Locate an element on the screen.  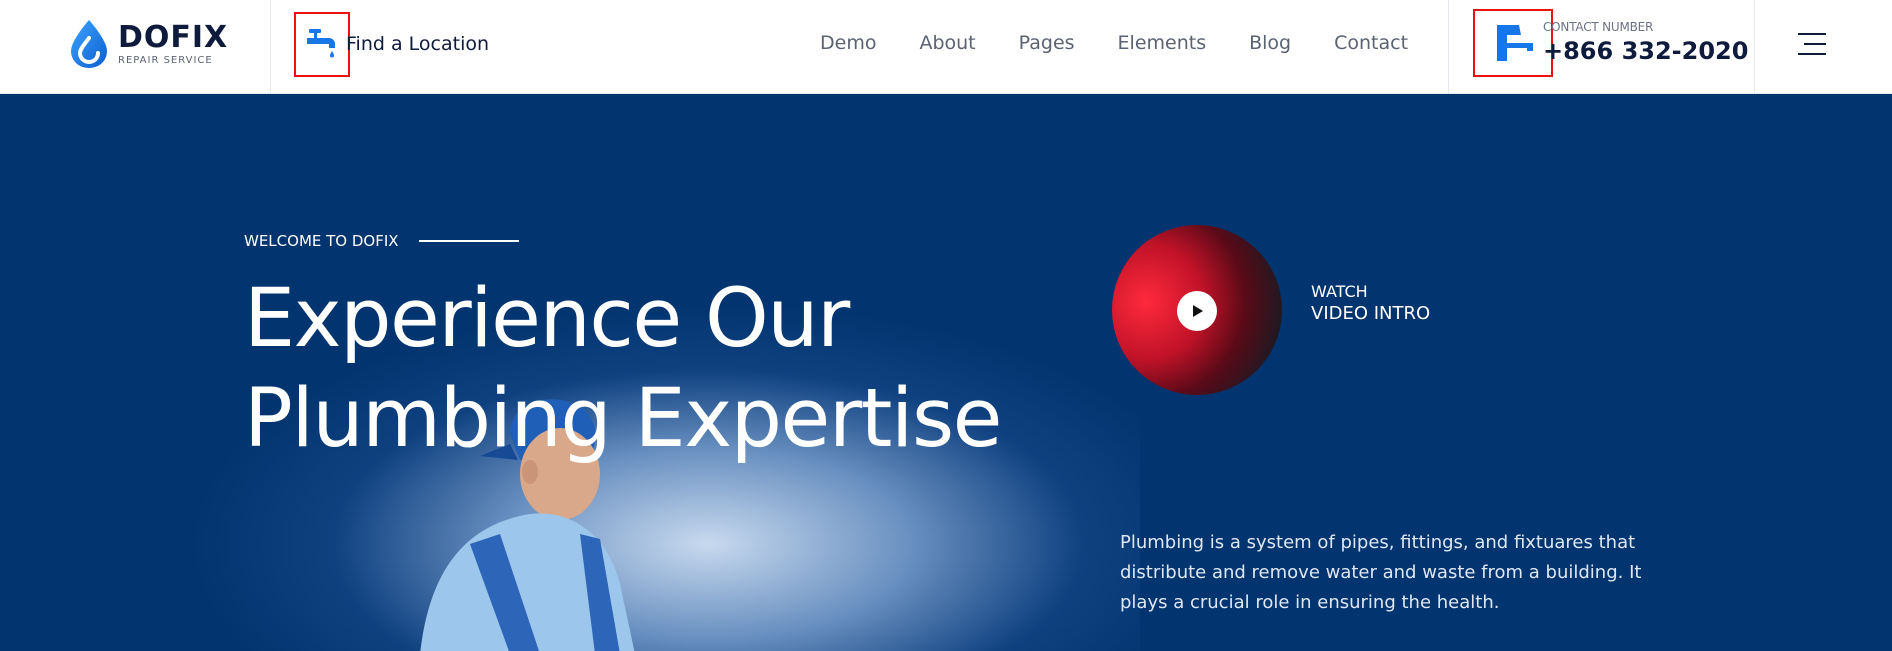
main-nav: Demo About Pages Elements Blog Contact is located at coordinates (1114, 46).